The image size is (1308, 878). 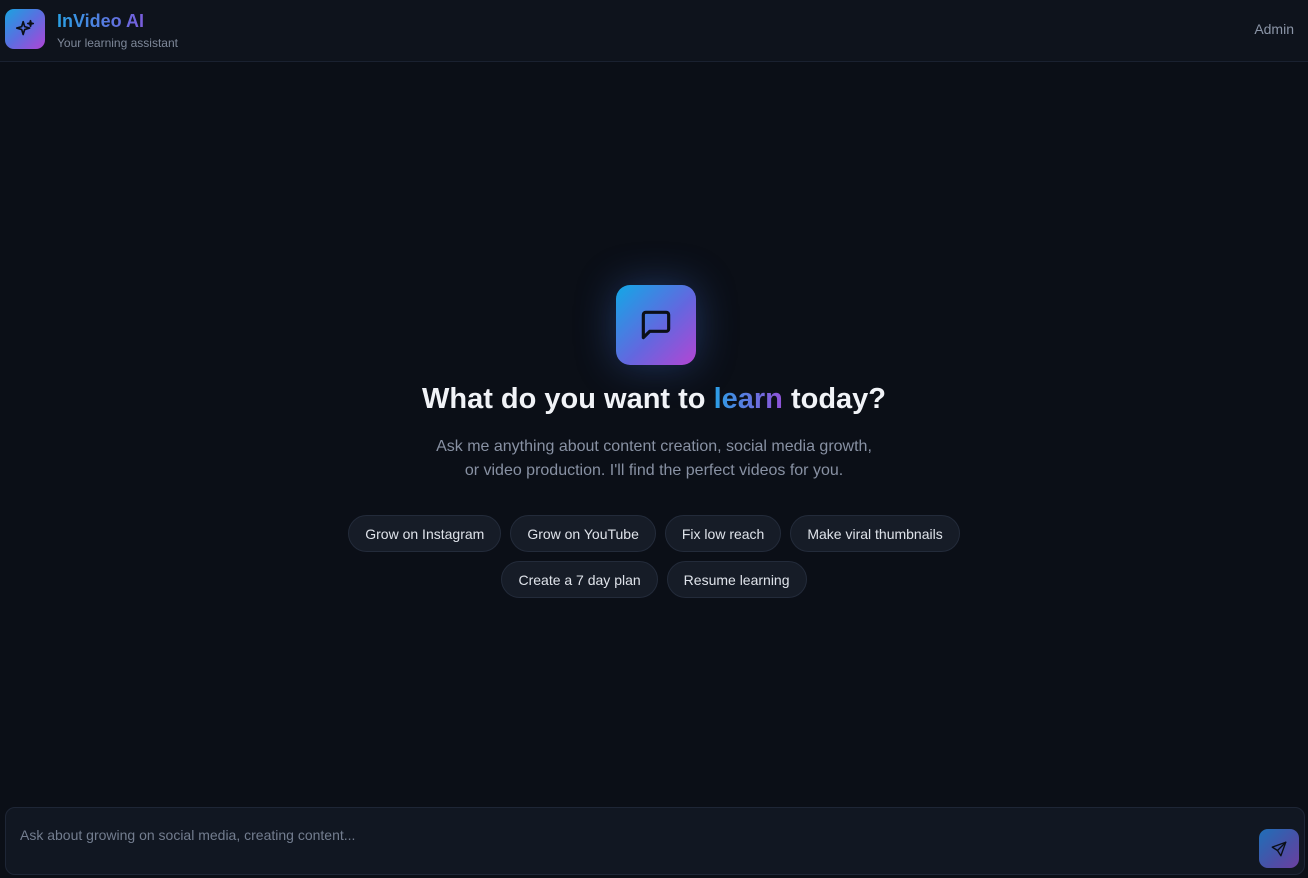 I want to click on chip-make-viral-thumbnails: Make viral thumbnails, so click(x=875, y=533).